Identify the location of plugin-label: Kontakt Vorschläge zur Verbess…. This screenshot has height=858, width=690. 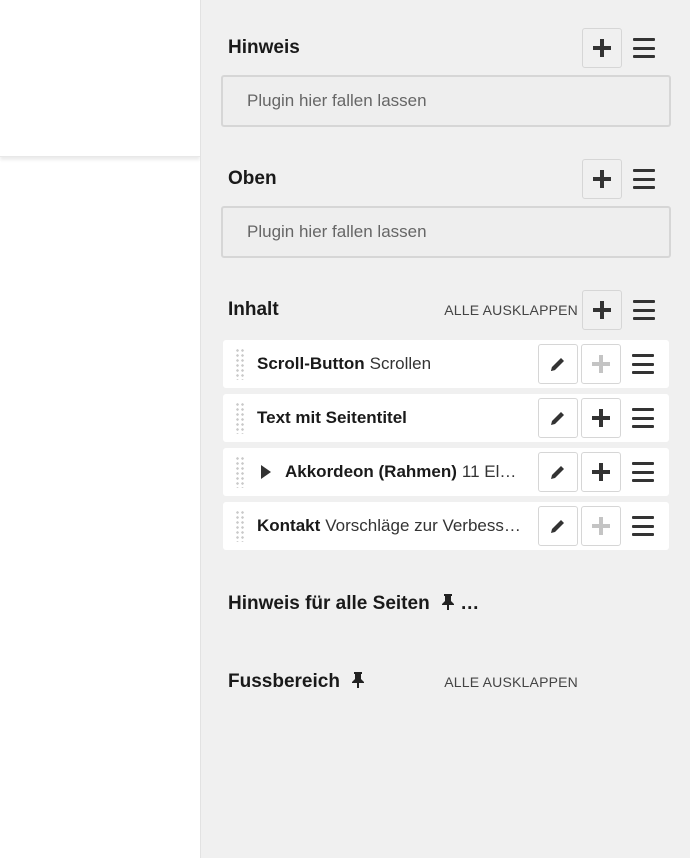
(395, 526).